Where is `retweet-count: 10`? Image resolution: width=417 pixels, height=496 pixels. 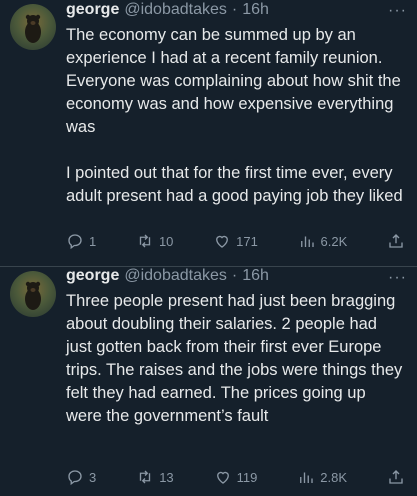 retweet-count: 10 is located at coordinates (166, 241).